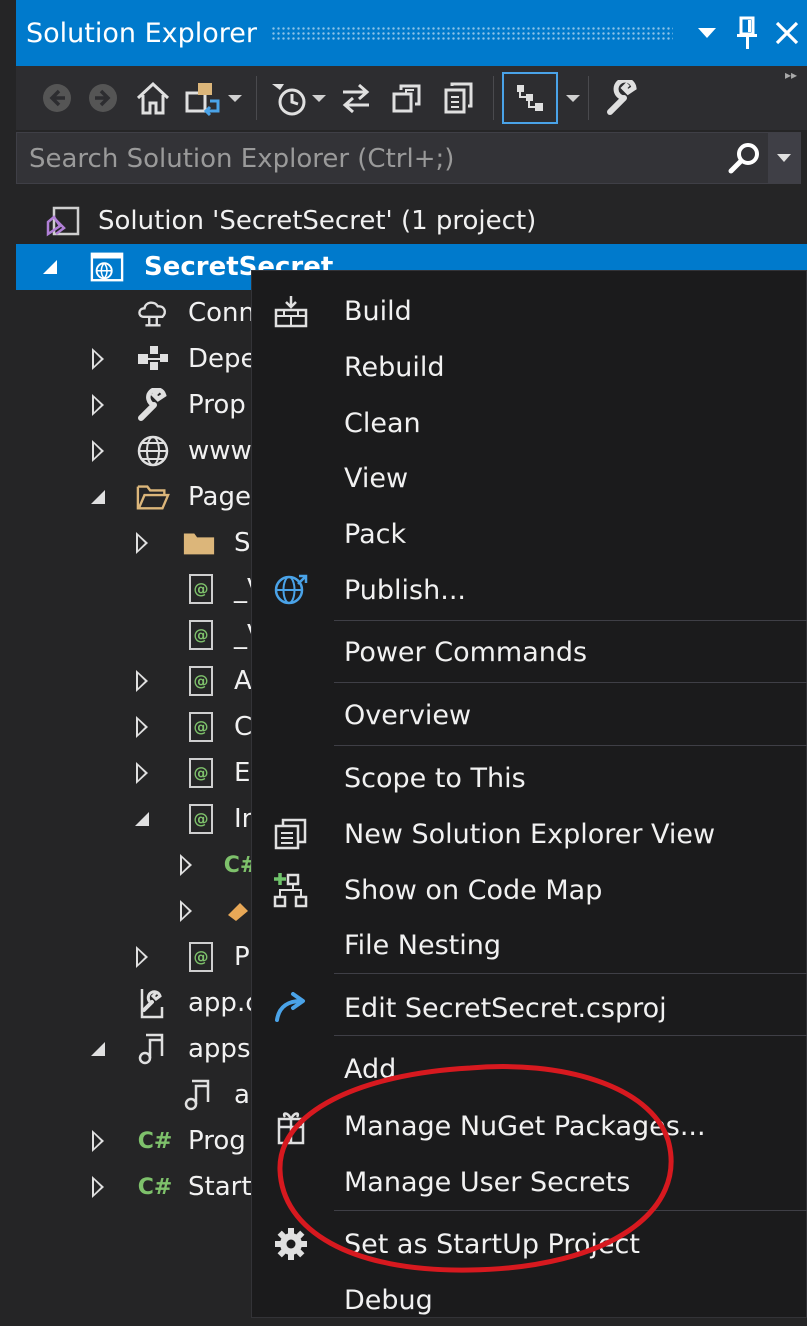  Describe the element at coordinates (707, 33) in the screenshot. I see `dropdown-arrow-icon` at that location.